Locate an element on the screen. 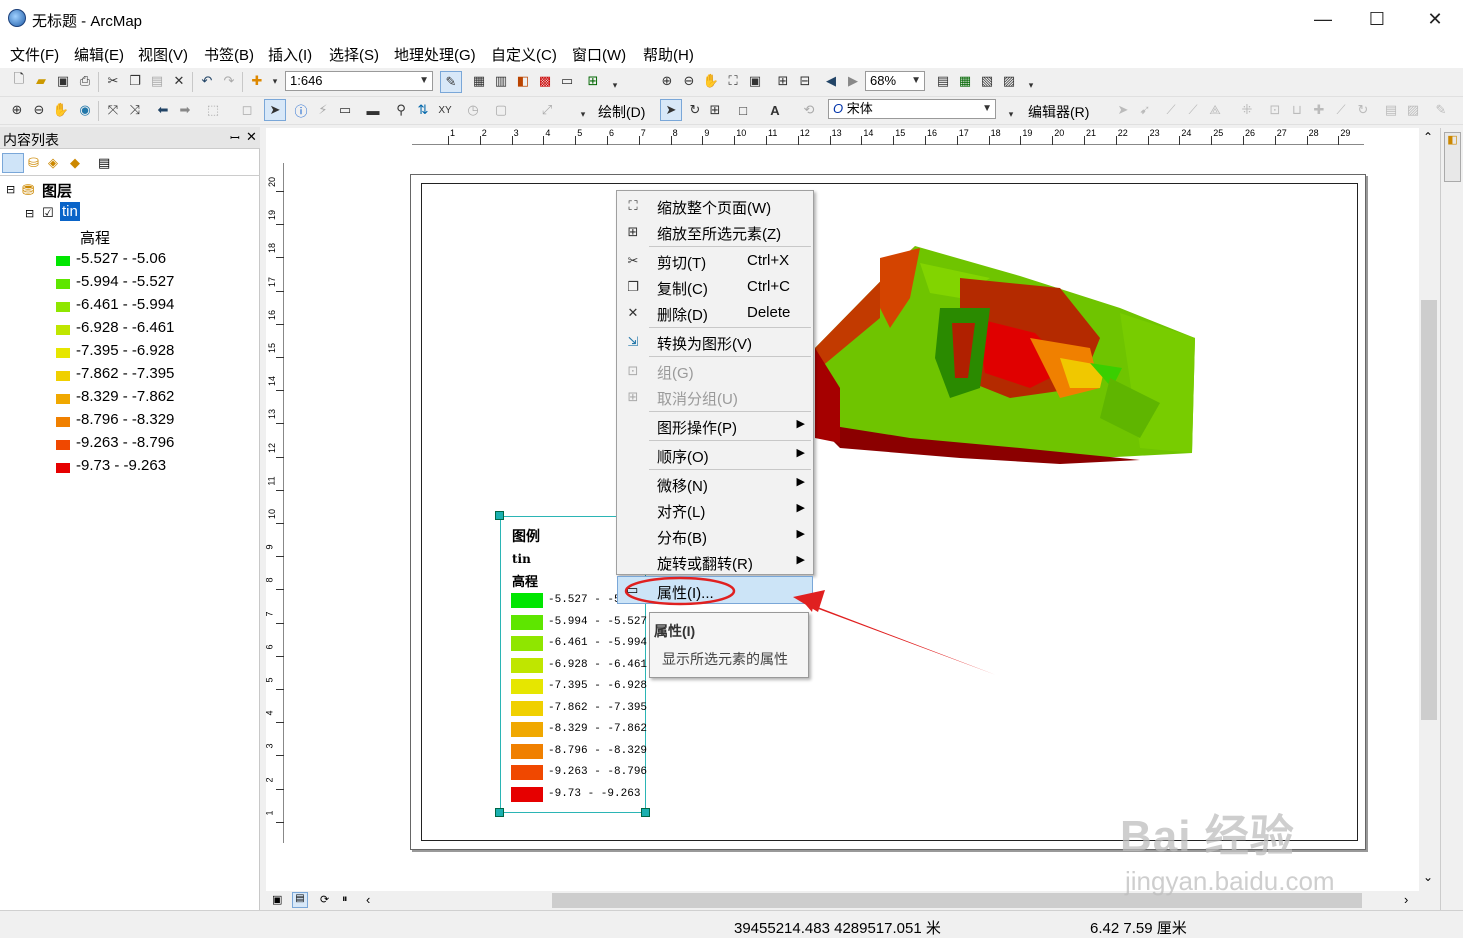  arctoolbox-icon: ▩ is located at coordinates (545, 81).